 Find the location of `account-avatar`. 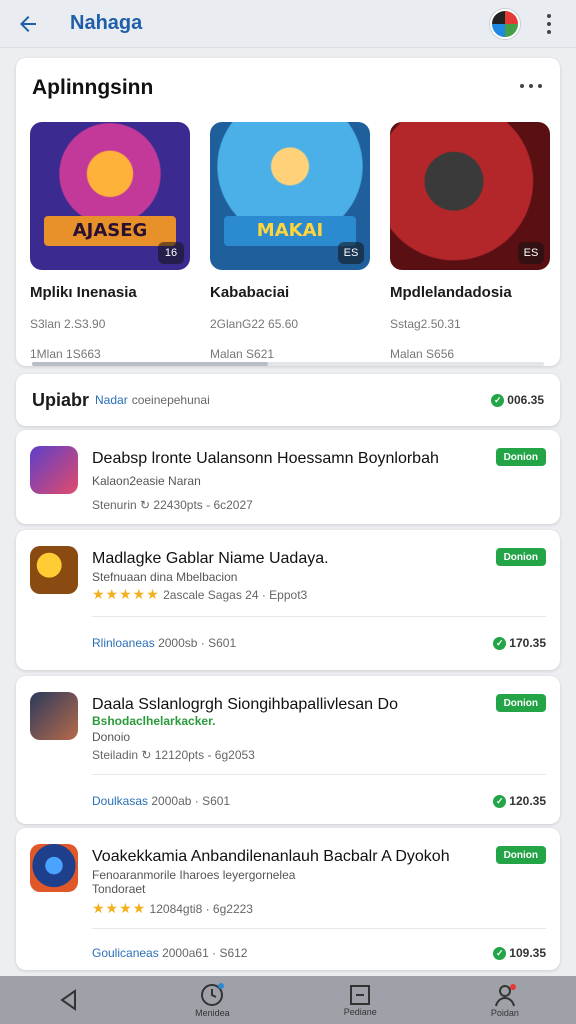

account-avatar is located at coordinates (505, 23).